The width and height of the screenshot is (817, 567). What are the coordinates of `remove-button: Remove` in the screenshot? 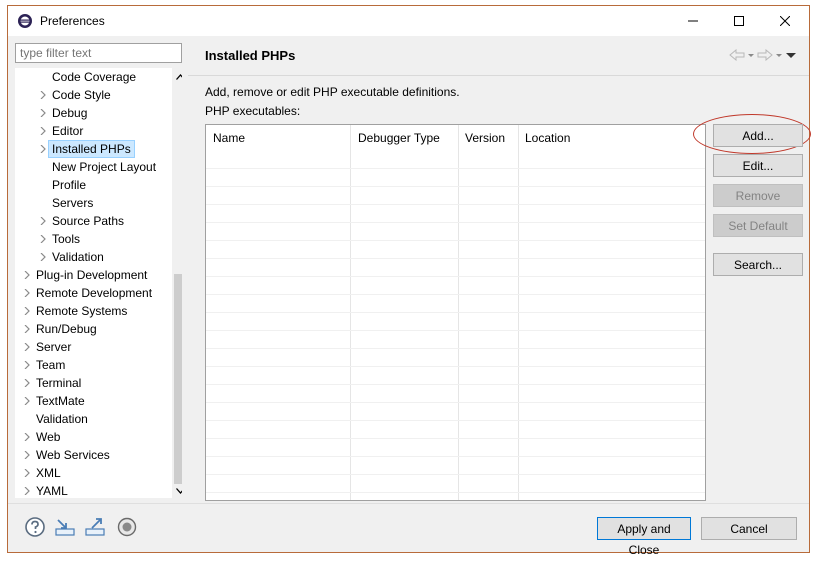 It's located at (758, 195).